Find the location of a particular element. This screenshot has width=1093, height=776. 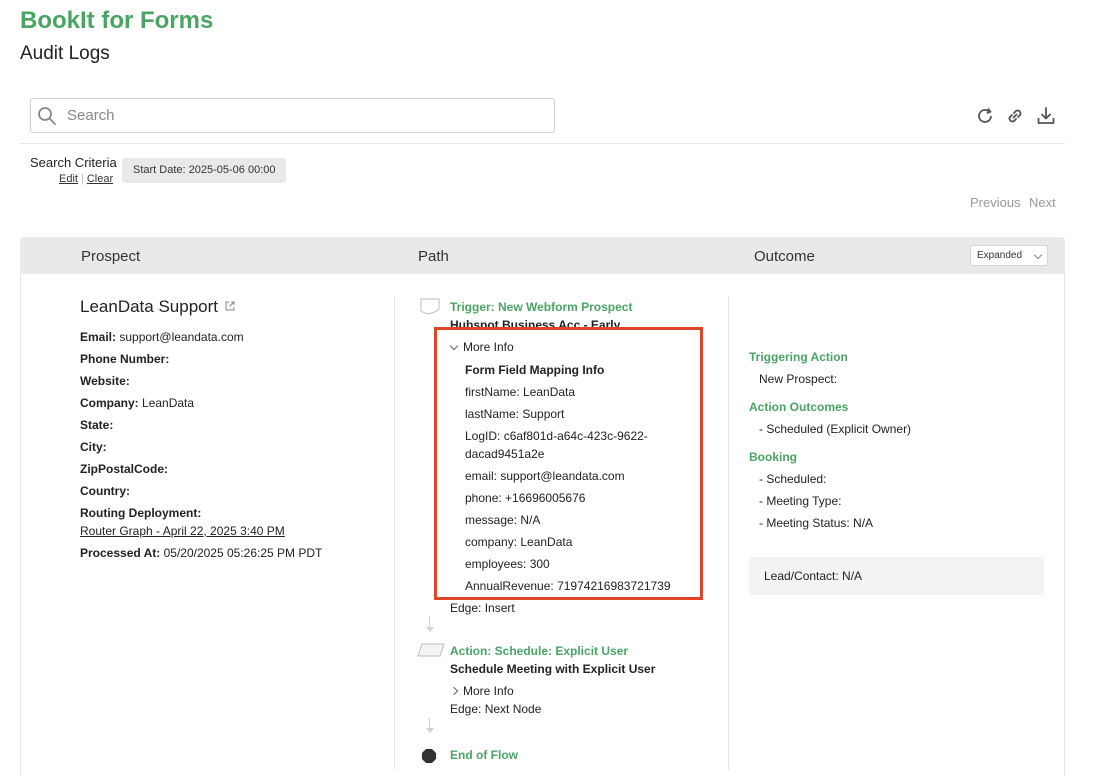

chevron-right-icon is located at coordinates (454, 691).